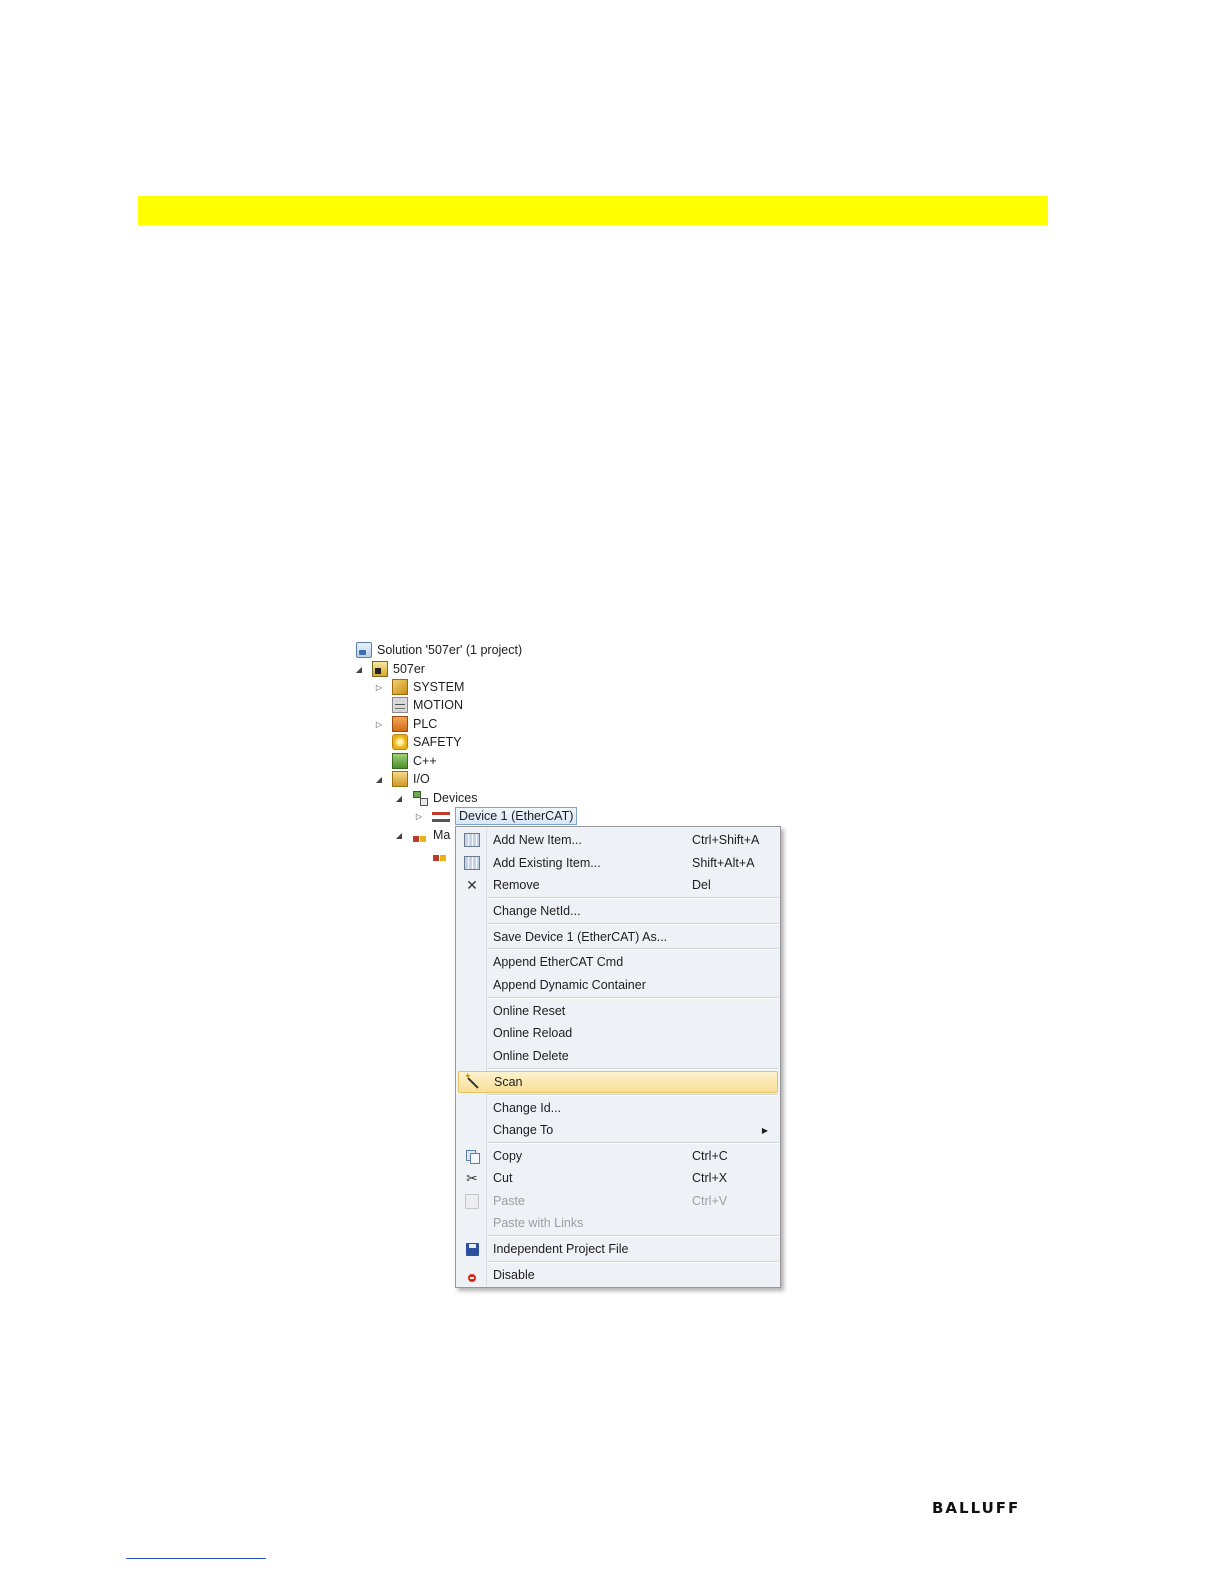 The image size is (1224, 1584). What do you see at coordinates (764, 1130) in the screenshot?
I see `submenu-arrow-icon: ▶` at bounding box center [764, 1130].